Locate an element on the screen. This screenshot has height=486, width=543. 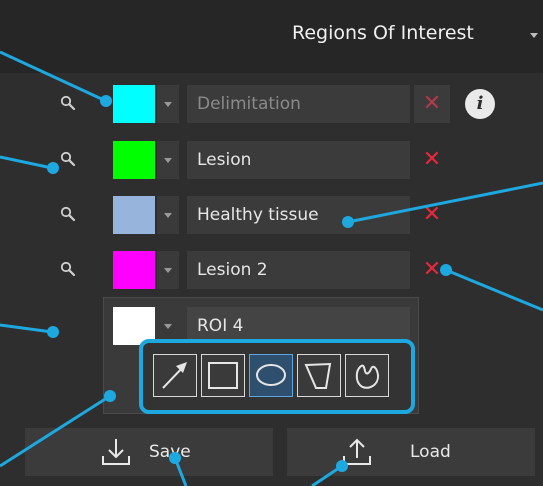
roi-row-lesion-2: Lesion 2 ✕ is located at coordinates (271, 270).